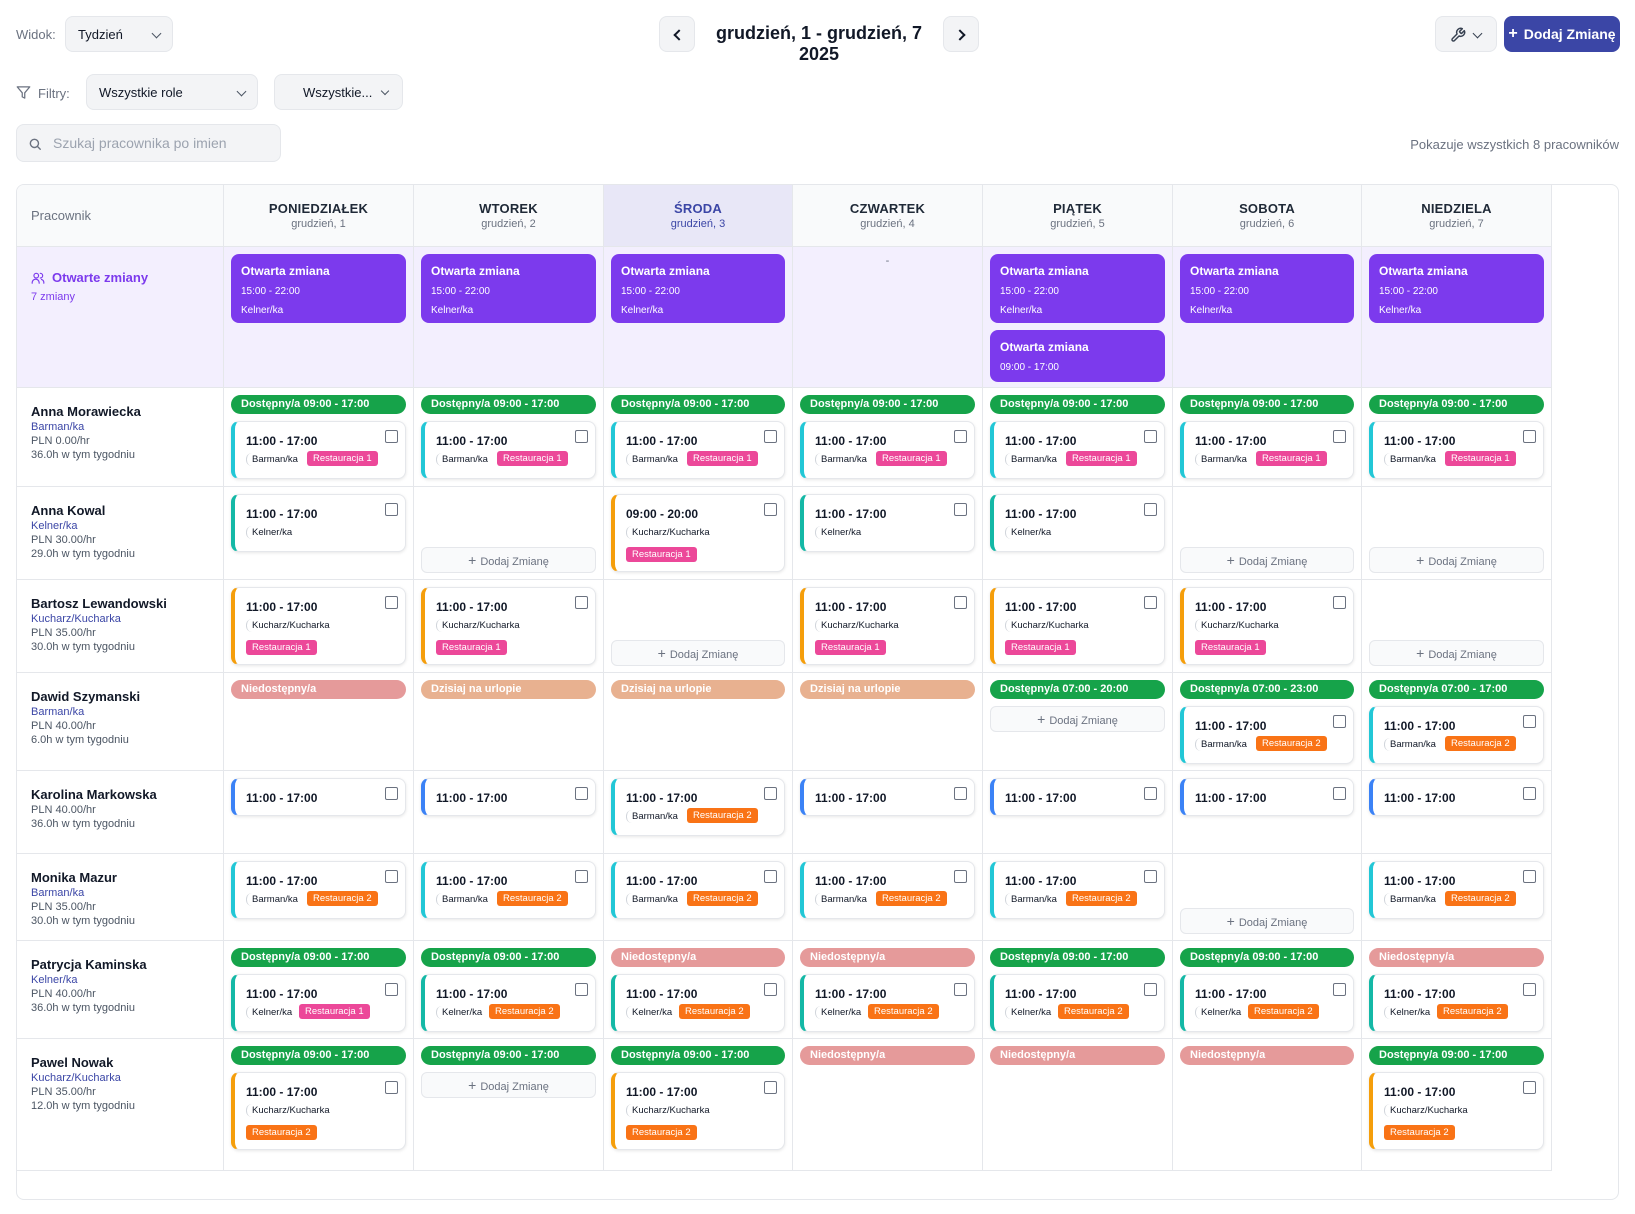  Describe the element at coordinates (172, 92) in the screenshot. I see `role-filter-select: Wszystkie role` at that location.